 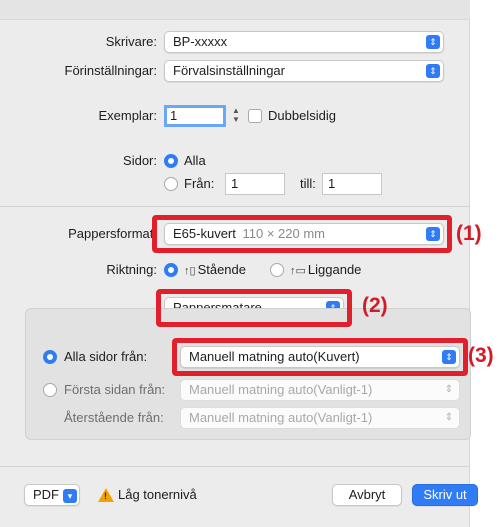 I want to click on orientation-label: Riktning:, so click(x=131, y=269).